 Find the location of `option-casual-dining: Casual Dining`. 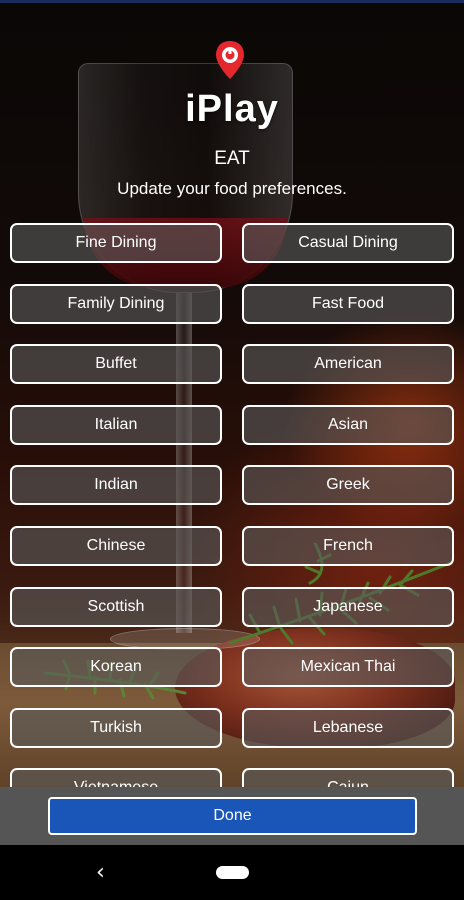

option-casual-dining: Casual Dining is located at coordinates (348, 243).